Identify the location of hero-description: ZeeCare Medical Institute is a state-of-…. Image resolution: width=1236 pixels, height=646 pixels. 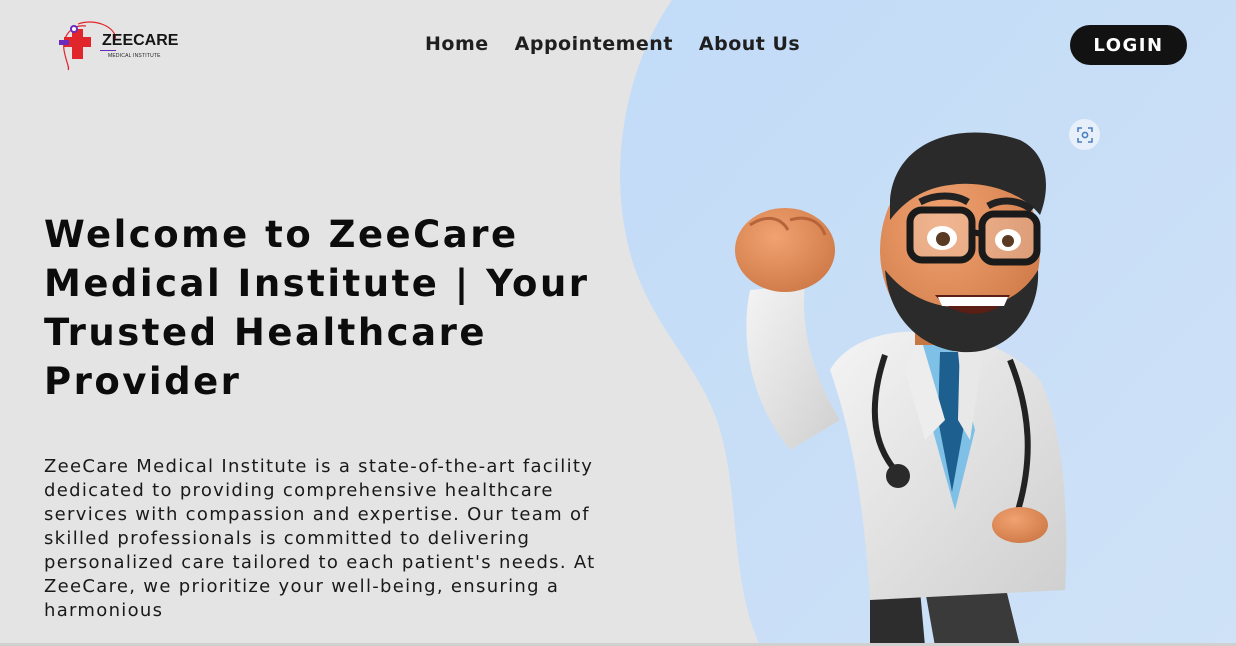
(320, 538).